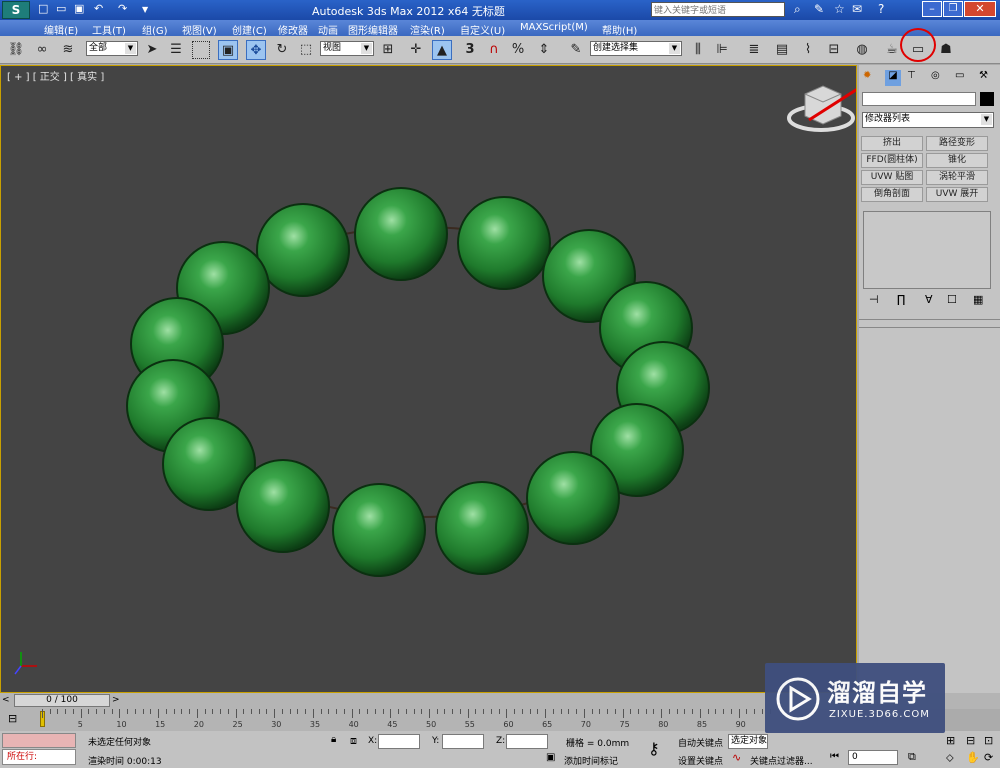  Describe the element at coordinates (482, 29) in the screenshot. I see `menu-customize: 自定义(U)` at that location.